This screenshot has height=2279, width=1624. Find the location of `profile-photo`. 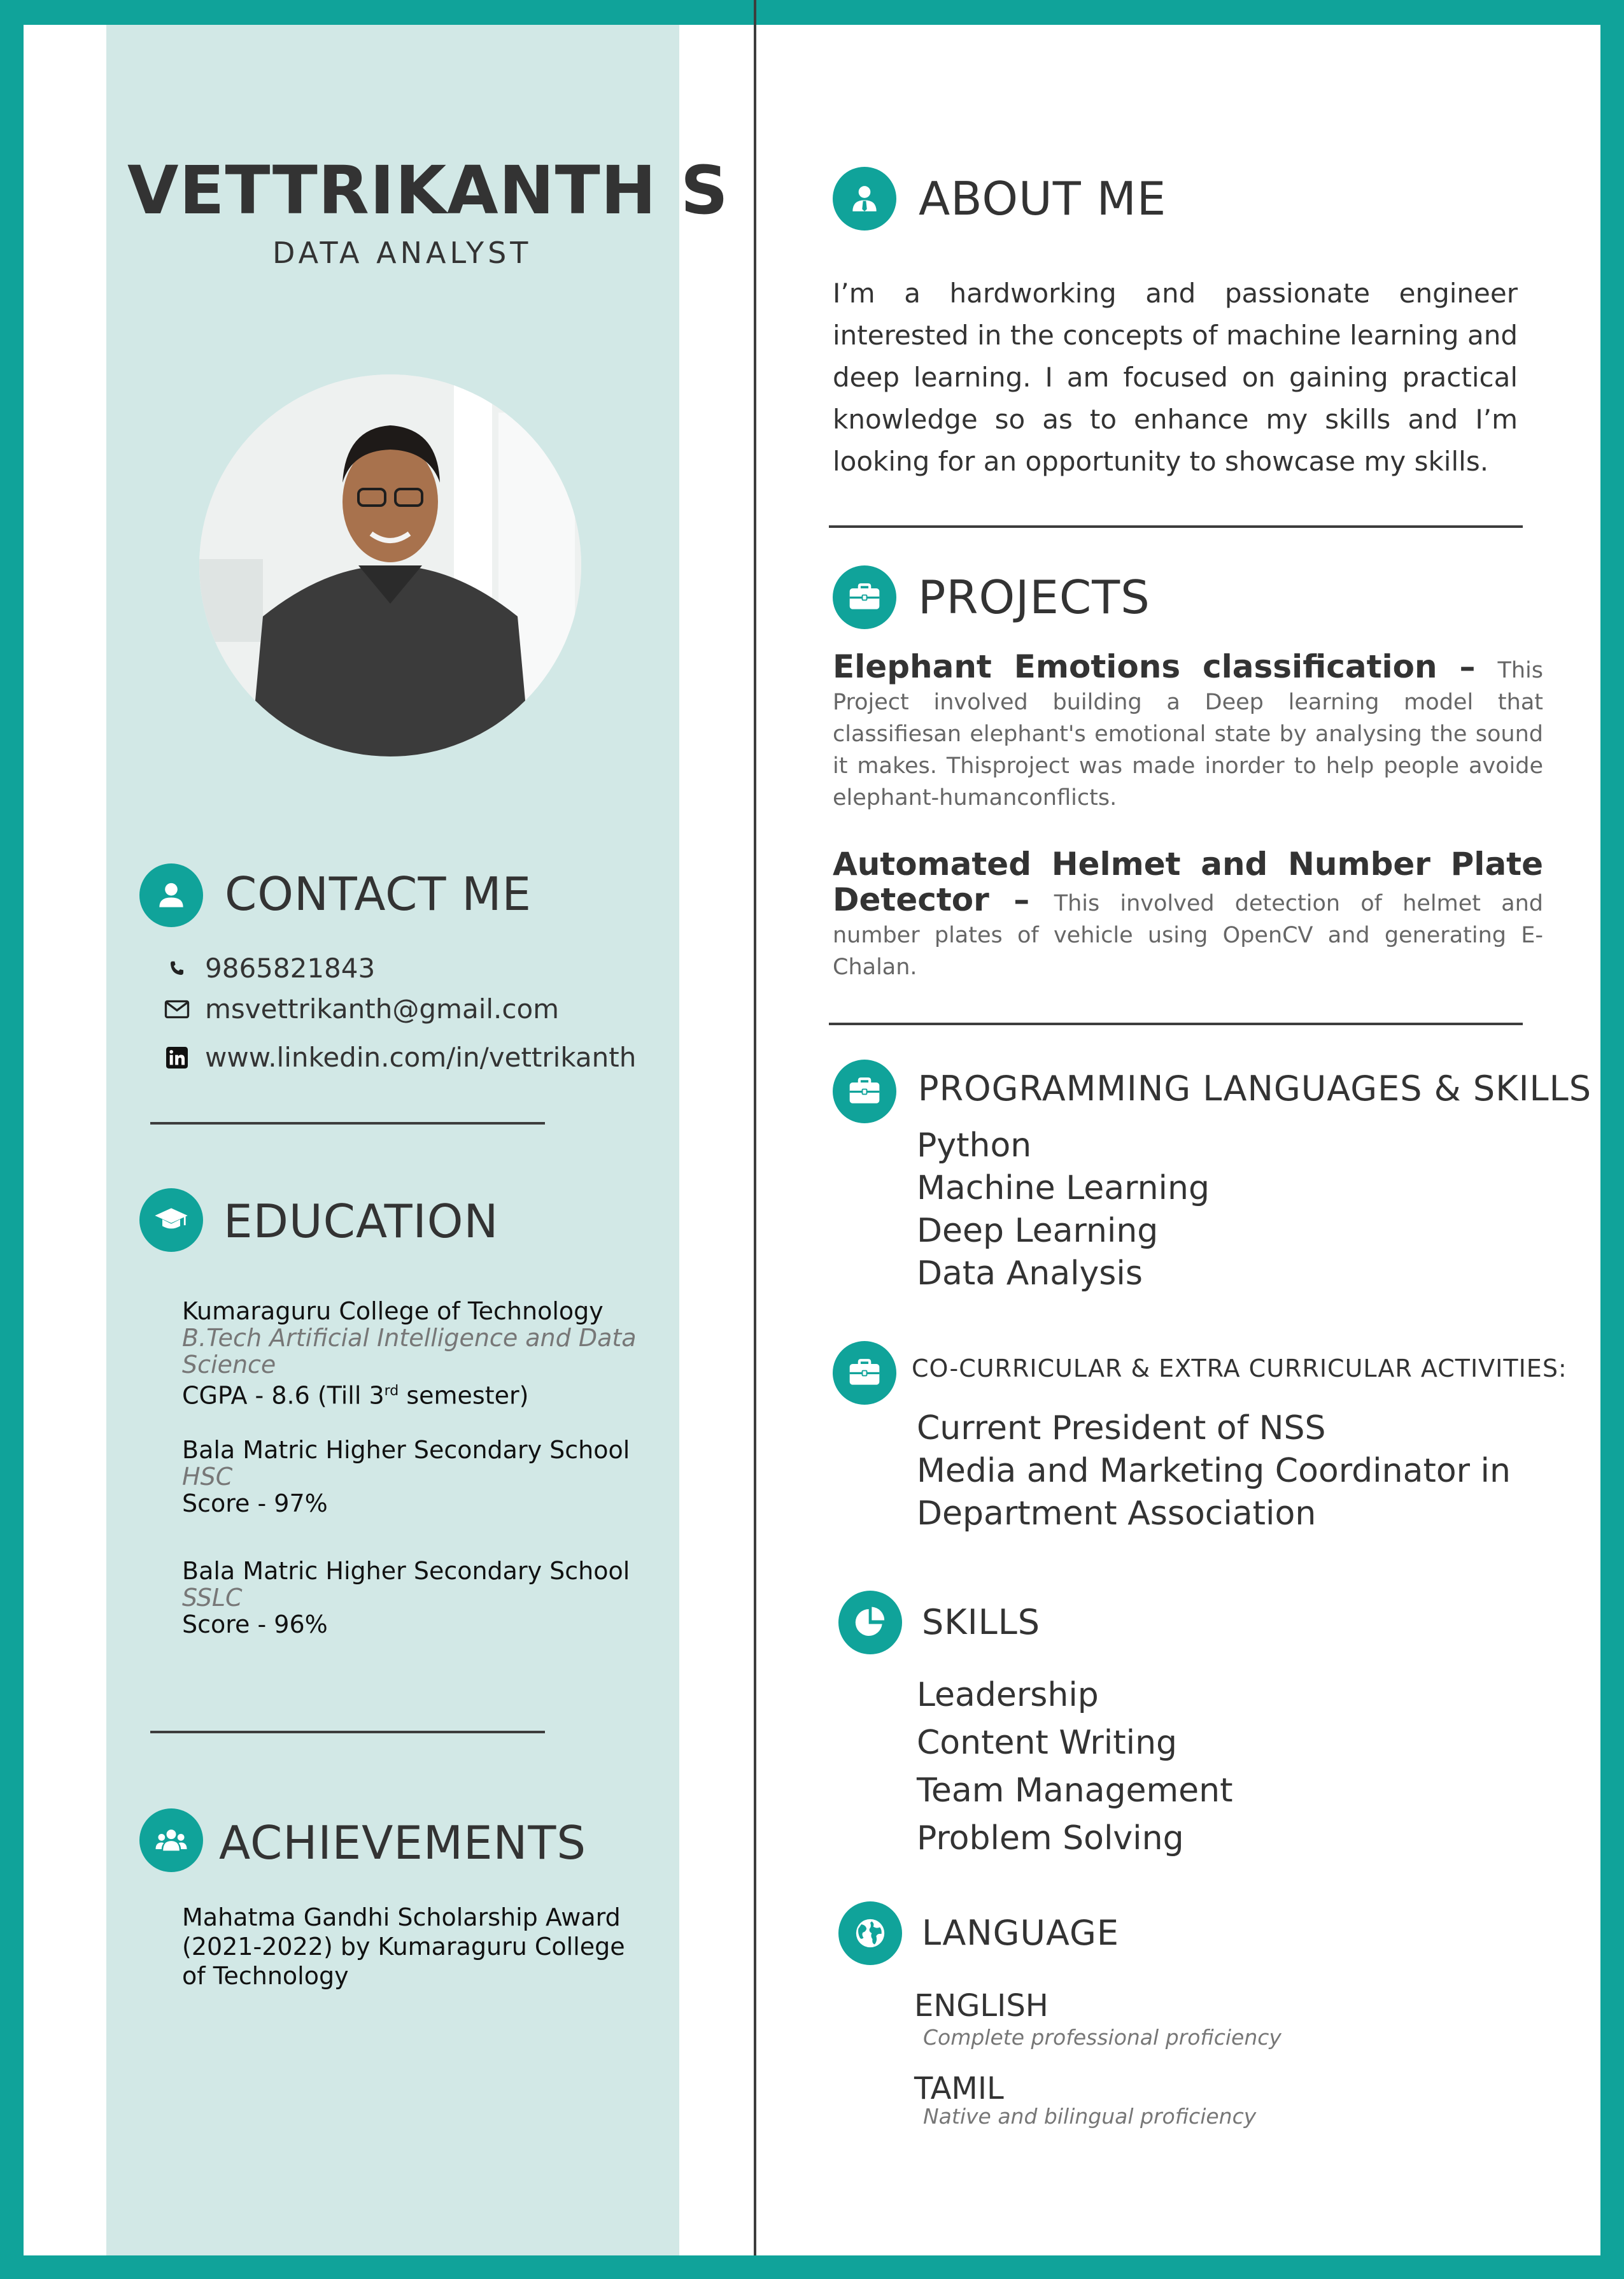

profile-photo is located at coordinates (390, 565).